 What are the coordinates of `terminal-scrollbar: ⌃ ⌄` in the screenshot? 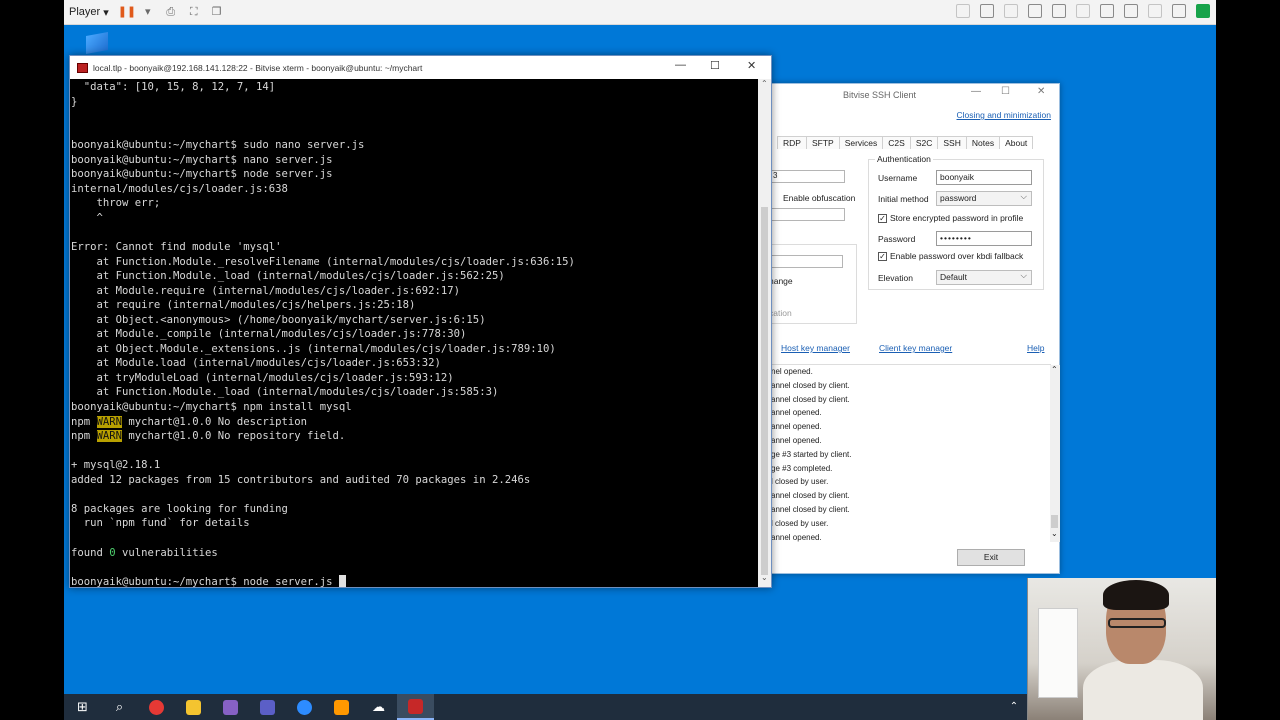 It's located at (764, 333).